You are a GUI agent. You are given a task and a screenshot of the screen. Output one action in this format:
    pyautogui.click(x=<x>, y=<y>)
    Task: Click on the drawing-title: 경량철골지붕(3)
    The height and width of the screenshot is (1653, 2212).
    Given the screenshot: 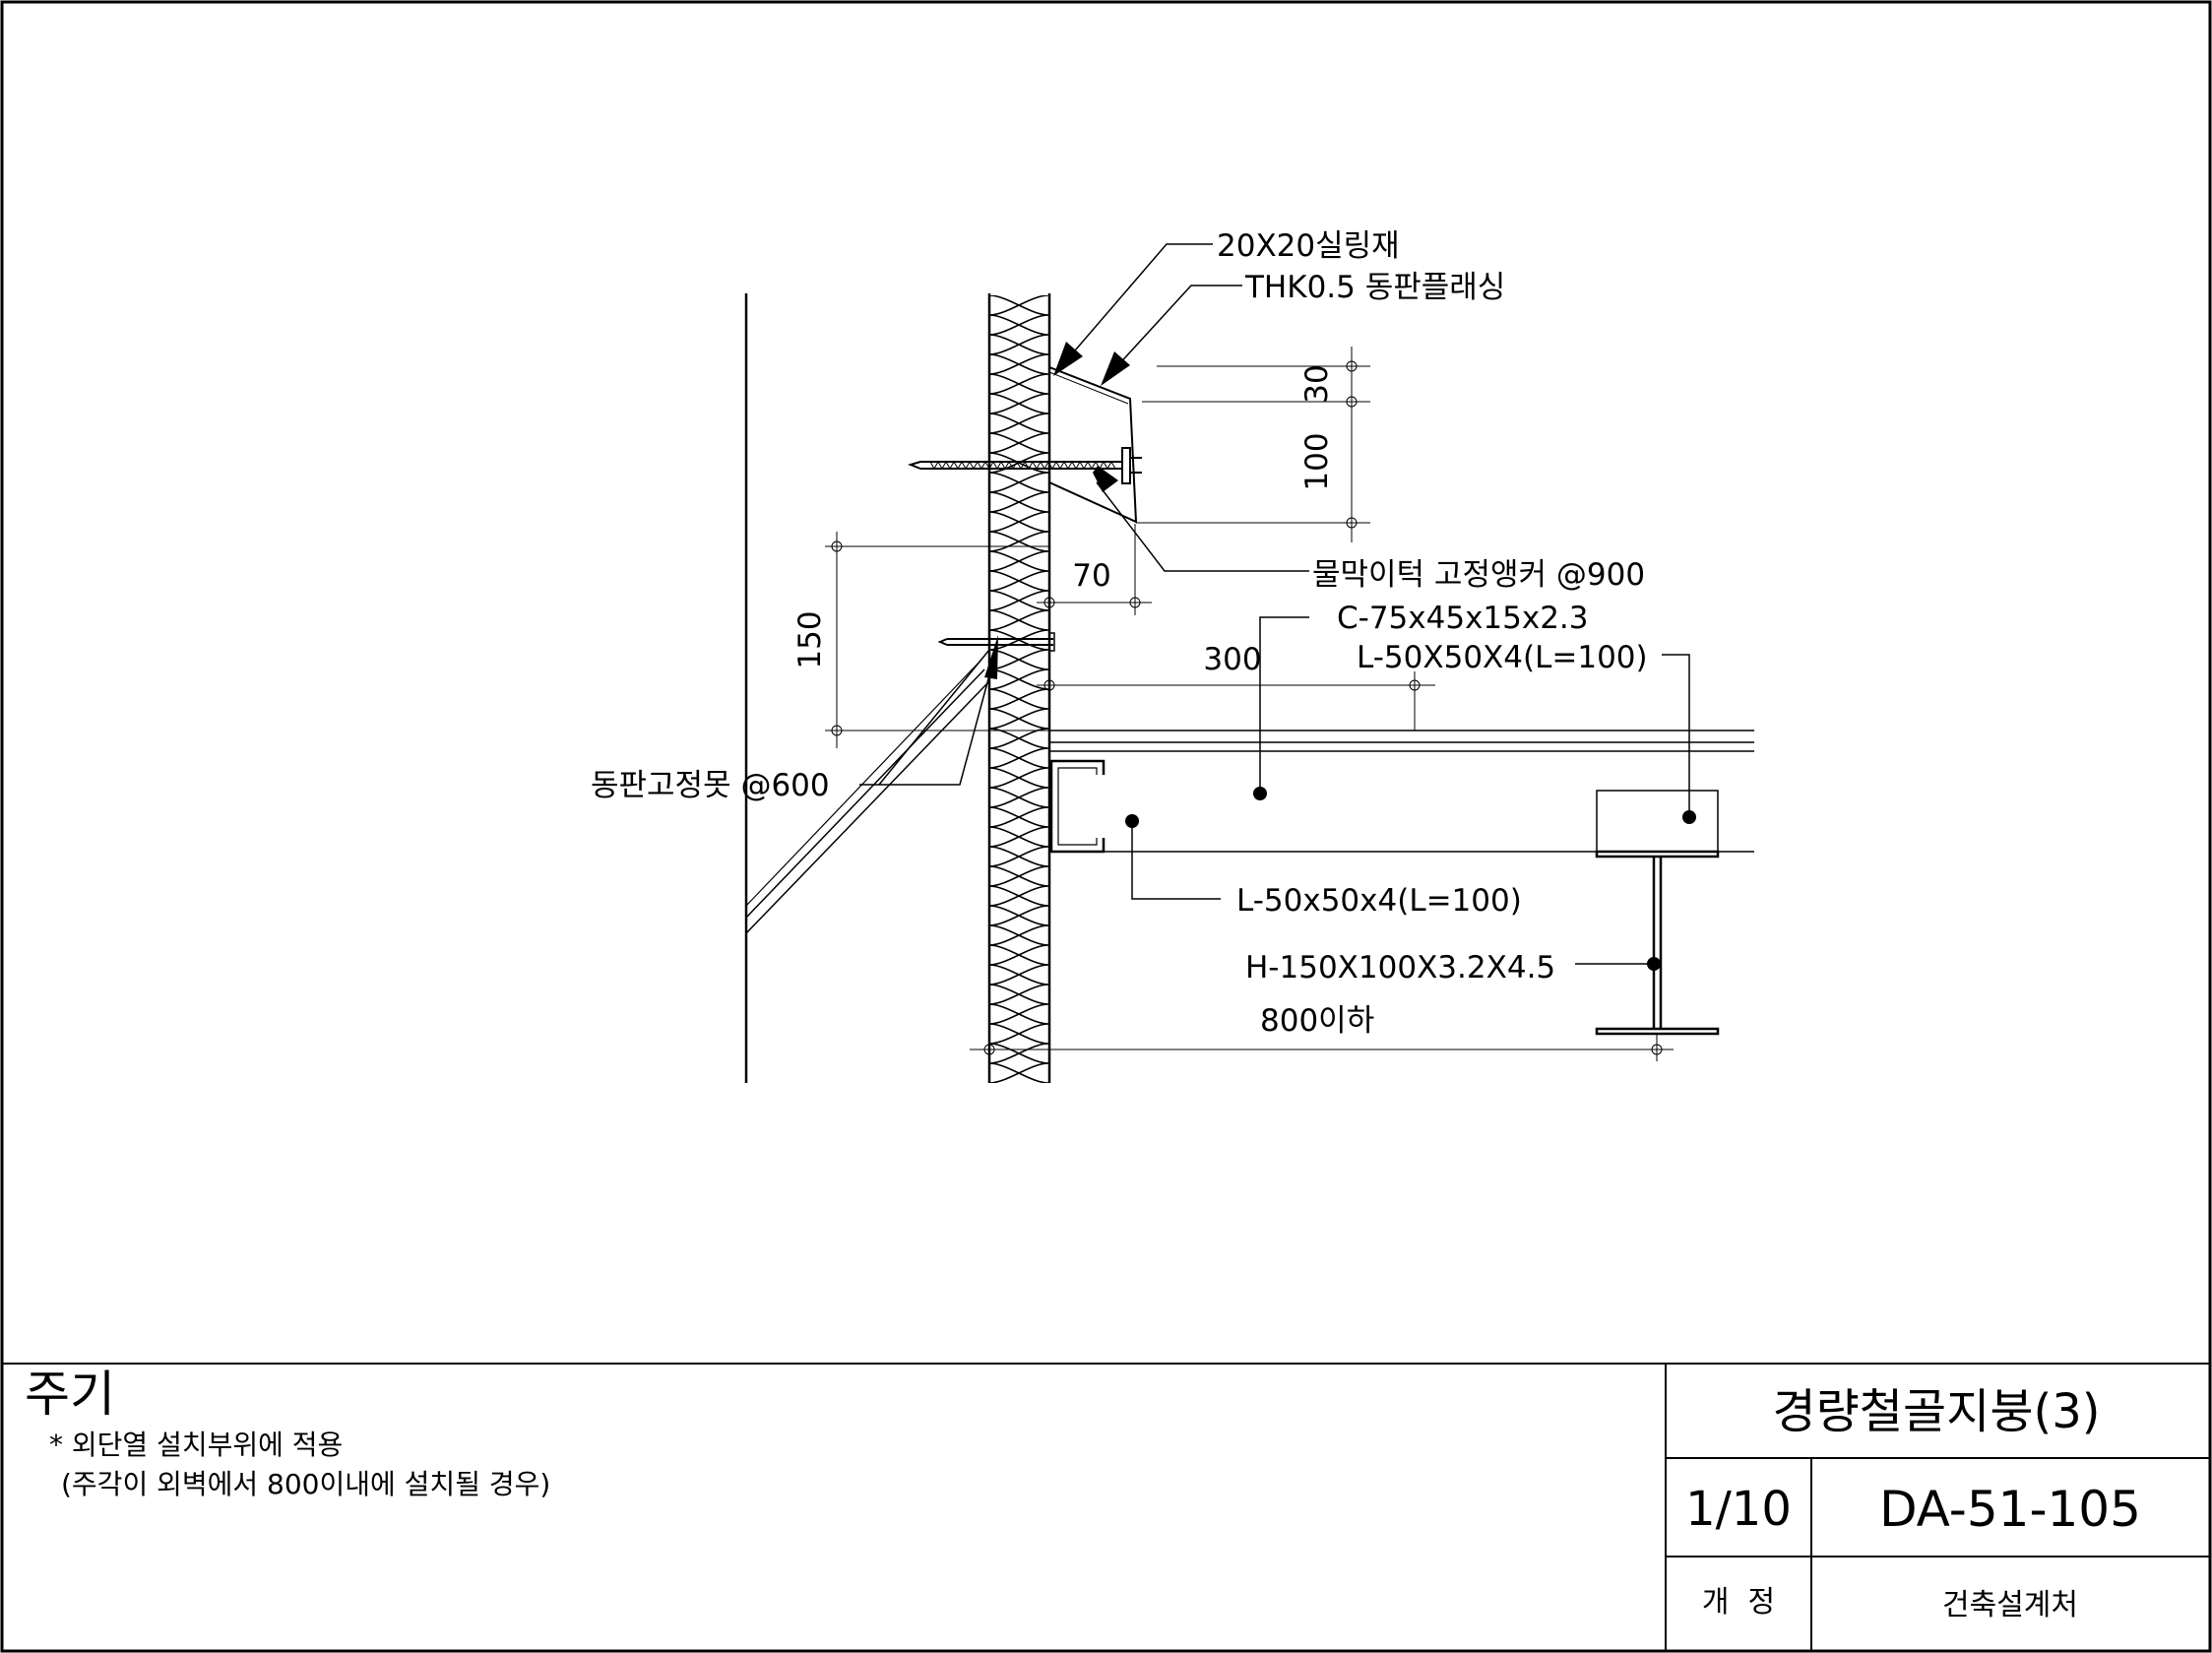 What is the action you would take?
    pyautogui.click(x=1937, y=1411)
    